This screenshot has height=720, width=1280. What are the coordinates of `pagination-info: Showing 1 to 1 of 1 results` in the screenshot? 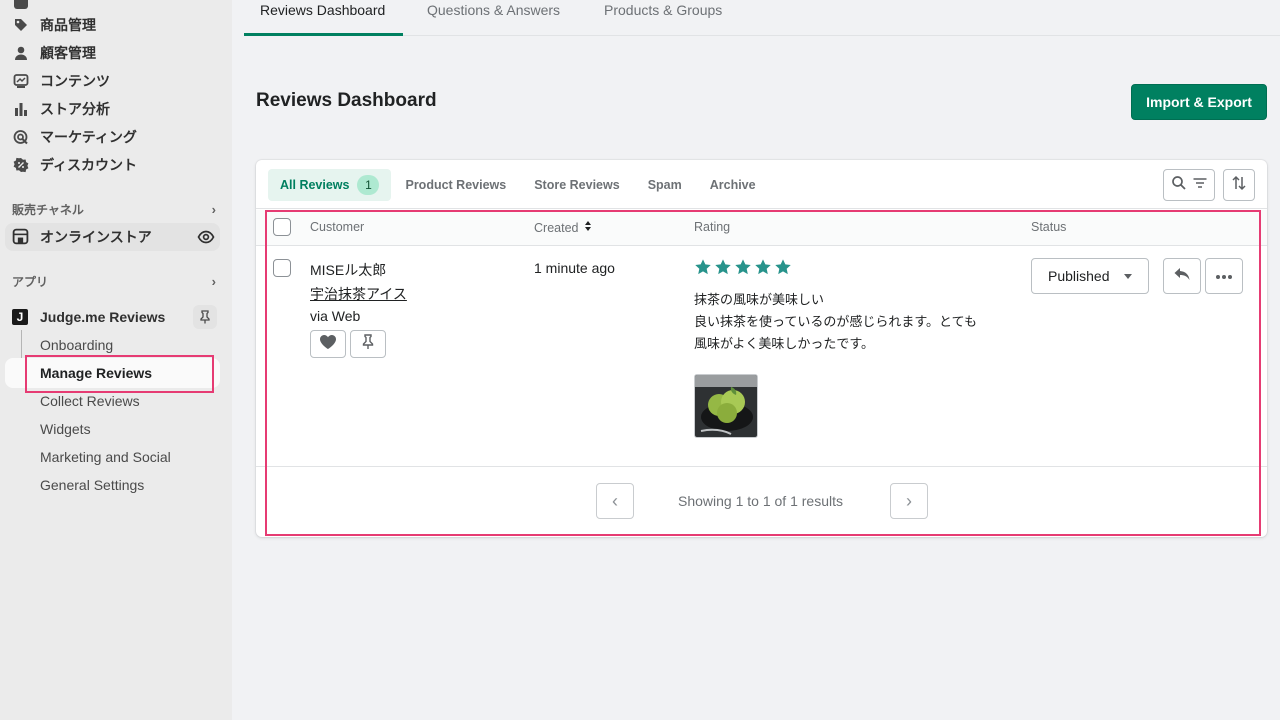 It's located at (760, 501).